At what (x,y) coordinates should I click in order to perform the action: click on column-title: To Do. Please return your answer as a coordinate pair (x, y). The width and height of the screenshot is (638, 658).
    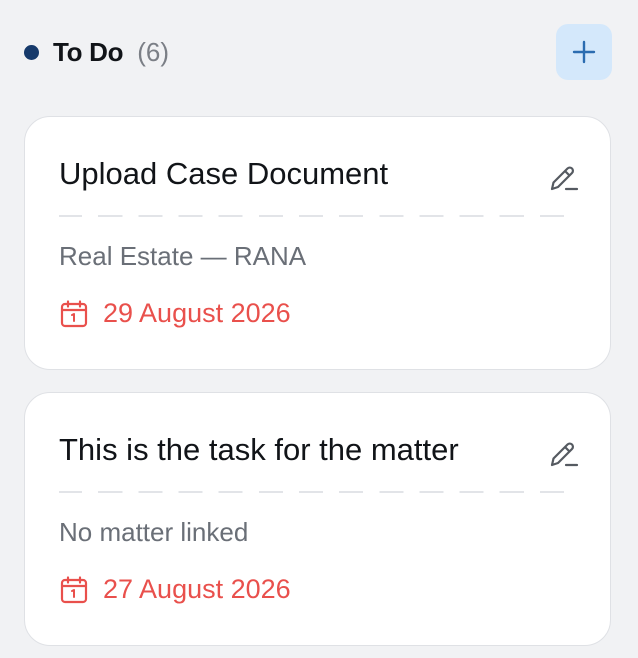
    Looking at the image, I should click on (88, 51).